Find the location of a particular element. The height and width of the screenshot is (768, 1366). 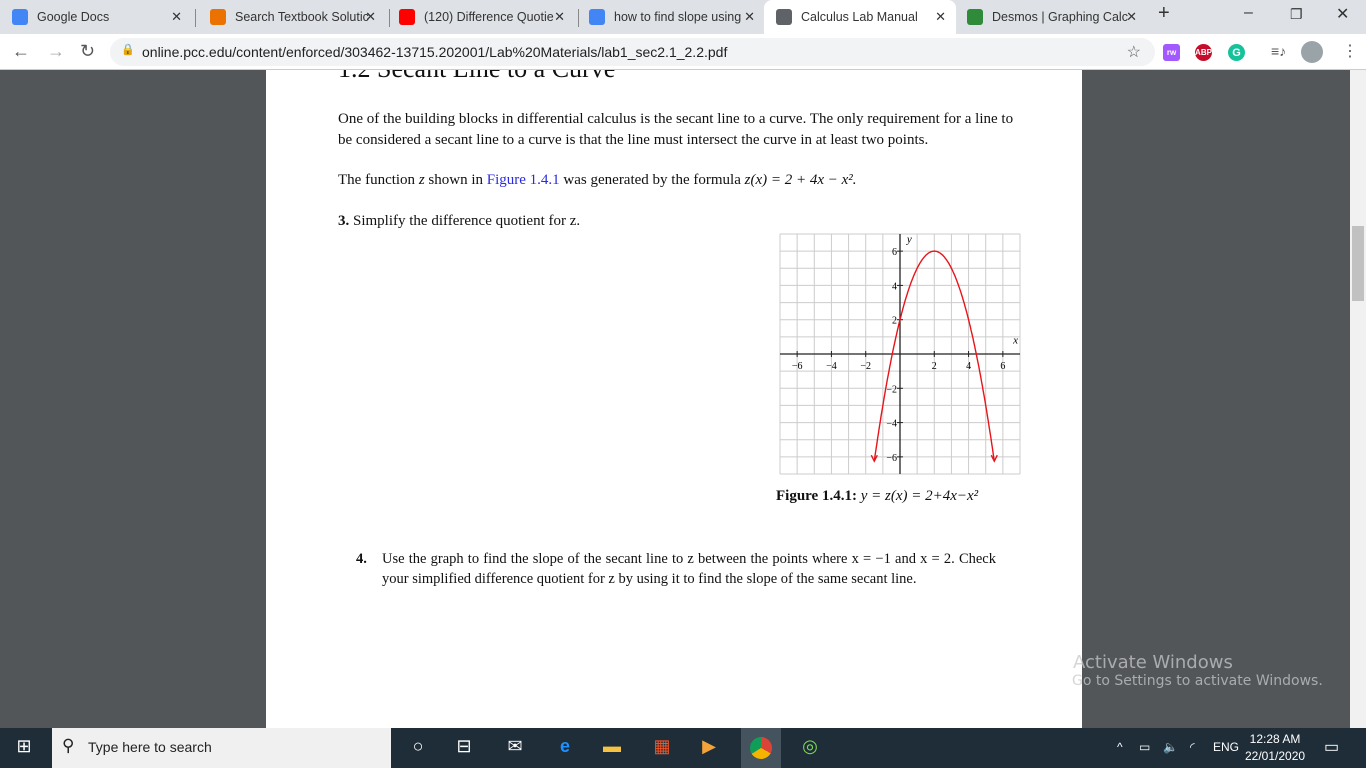

x-tick-label: −6 is located at coordinates (797, 366).